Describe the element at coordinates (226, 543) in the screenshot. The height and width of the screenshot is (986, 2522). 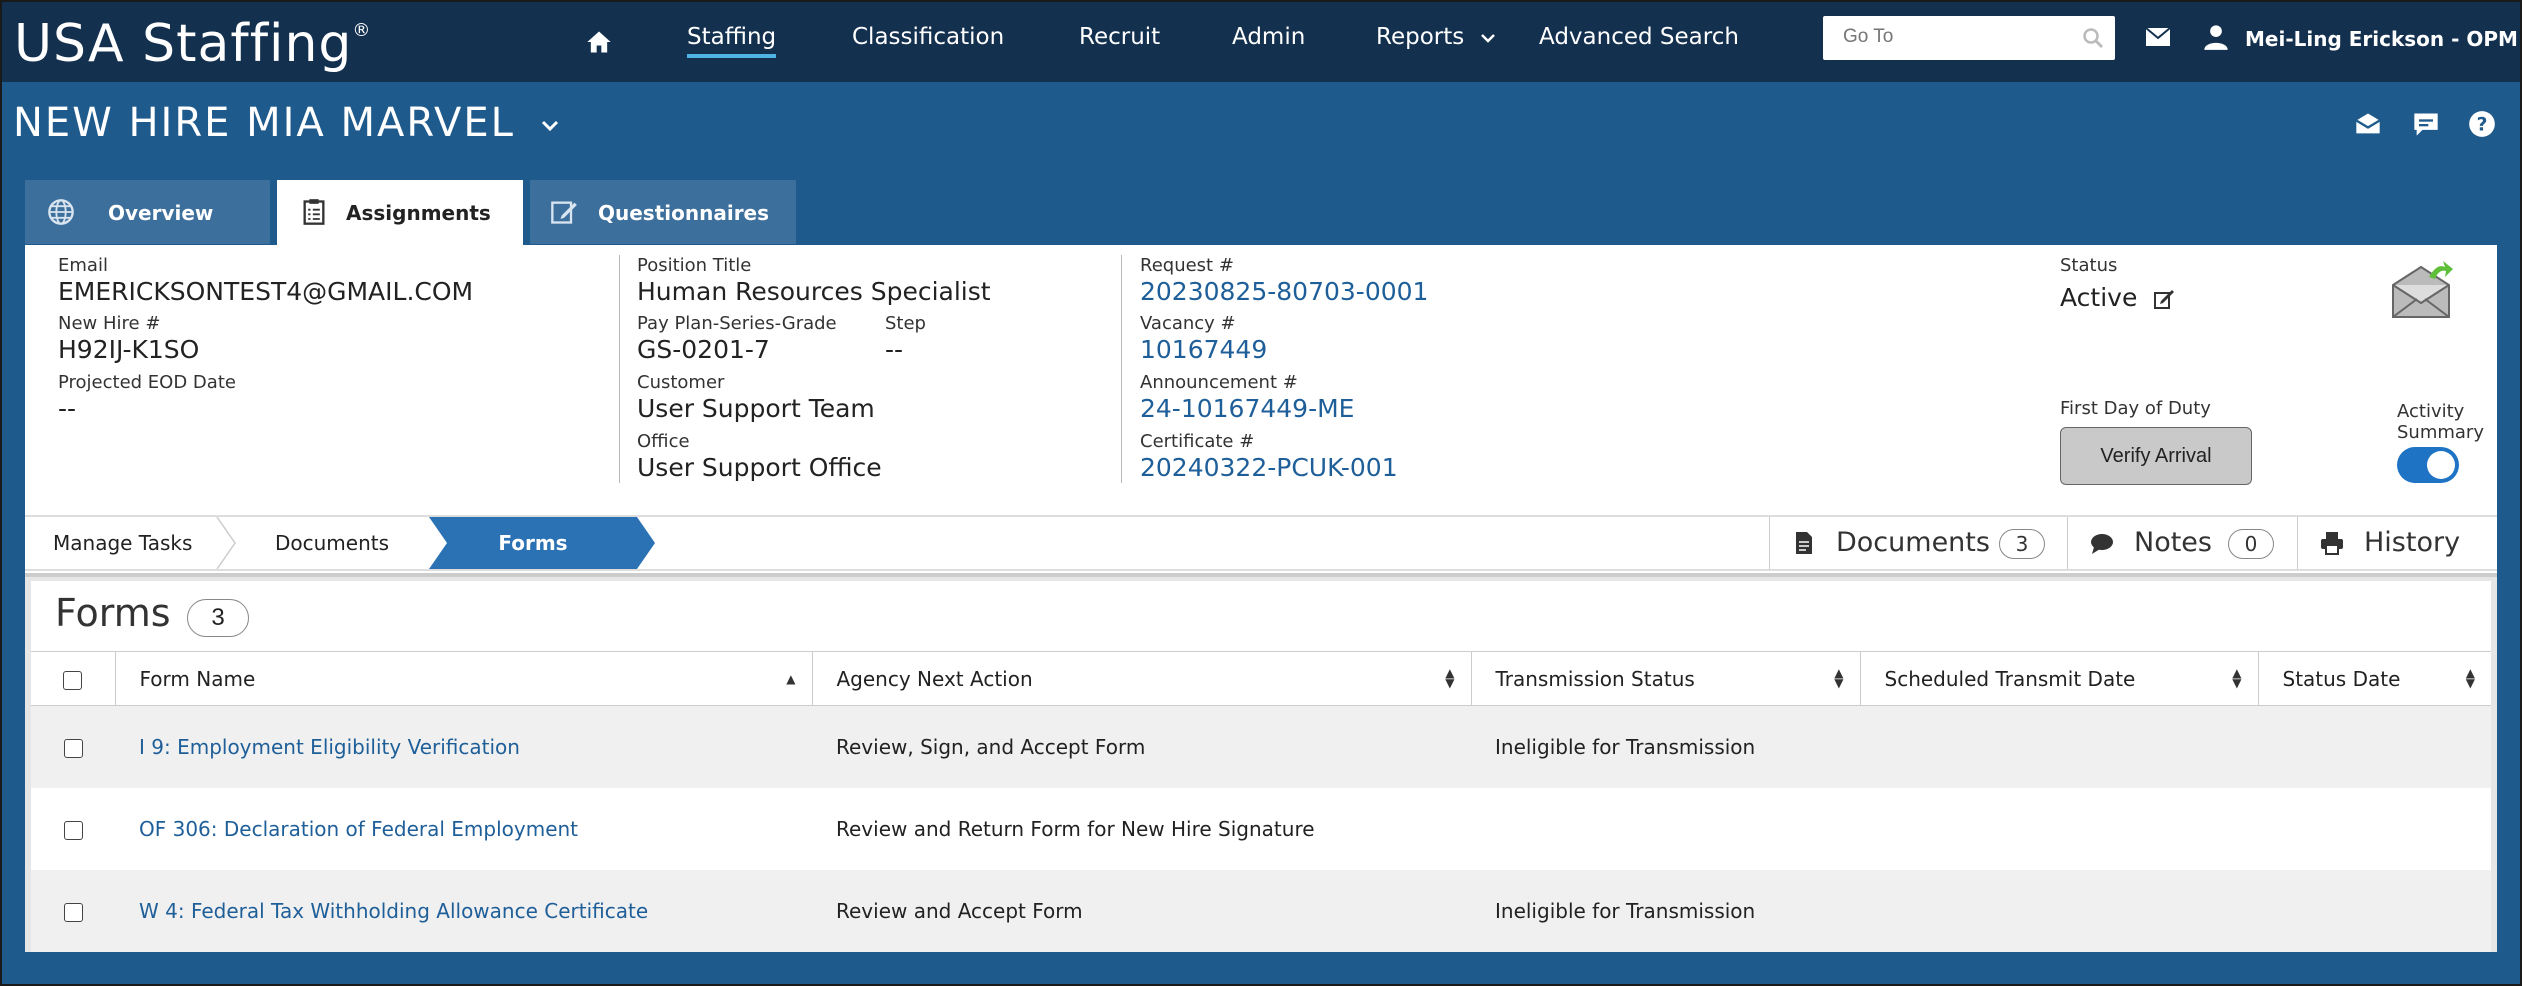
I see `chevron-separator-icon` at that location.